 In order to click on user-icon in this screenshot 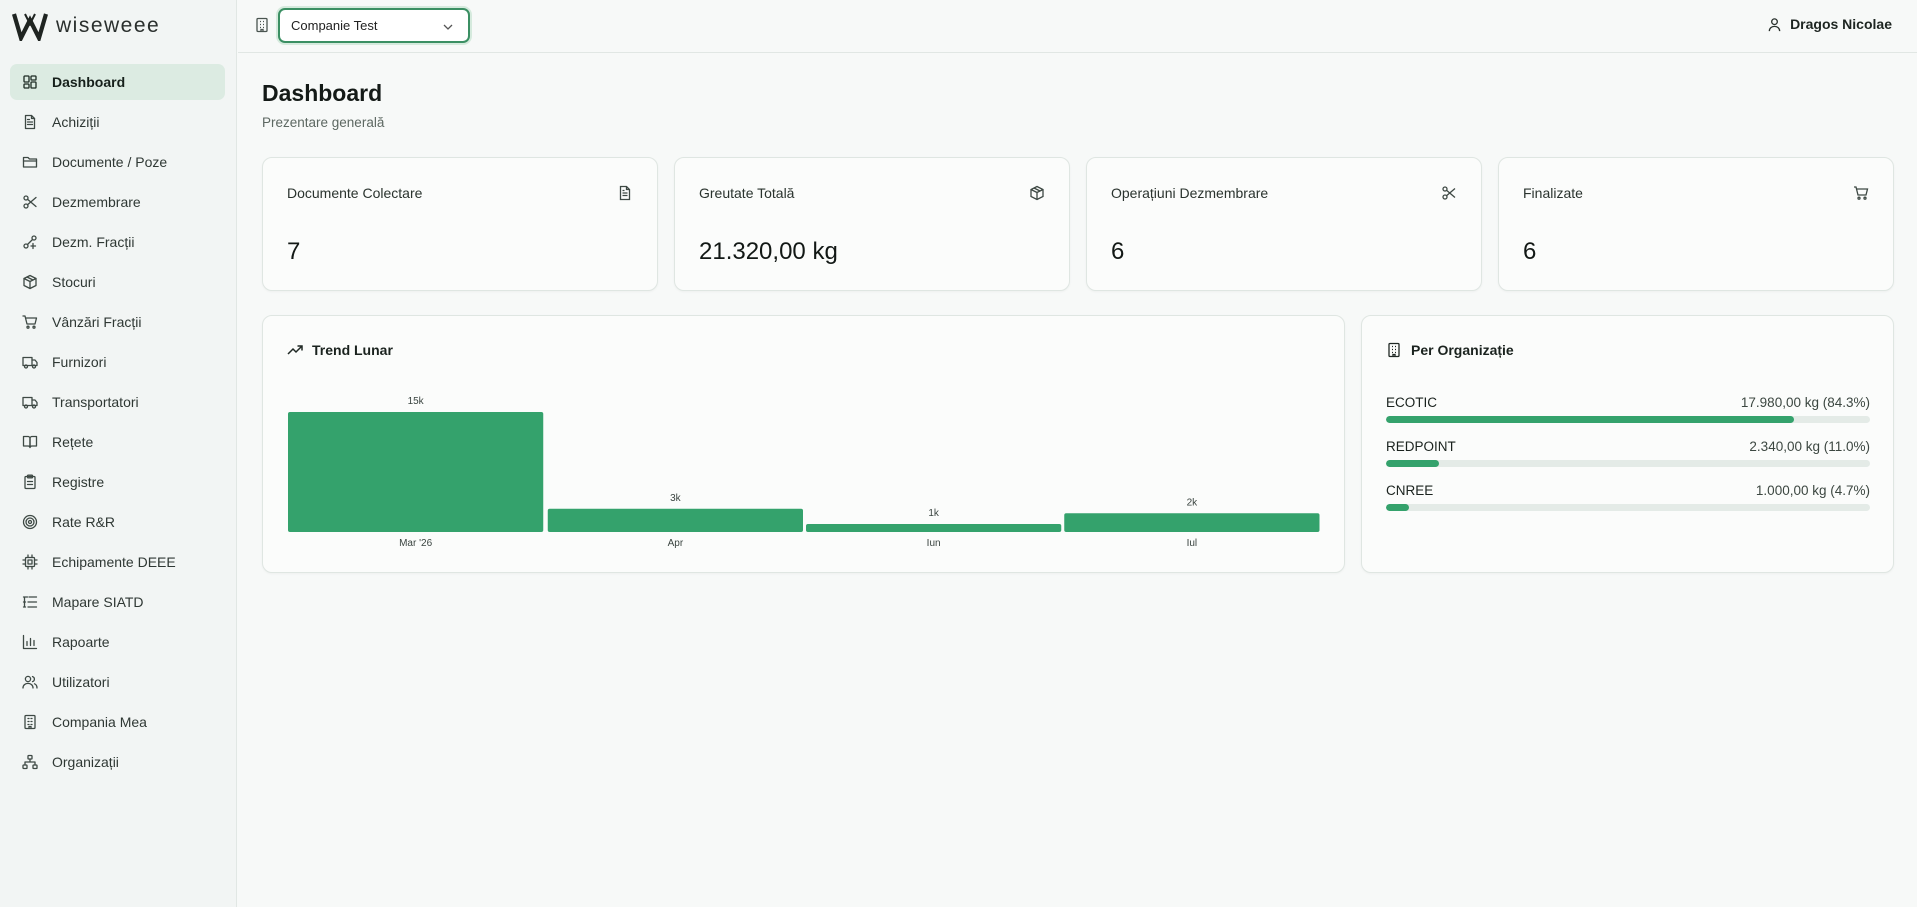, I will do `click(1774, 24)`.